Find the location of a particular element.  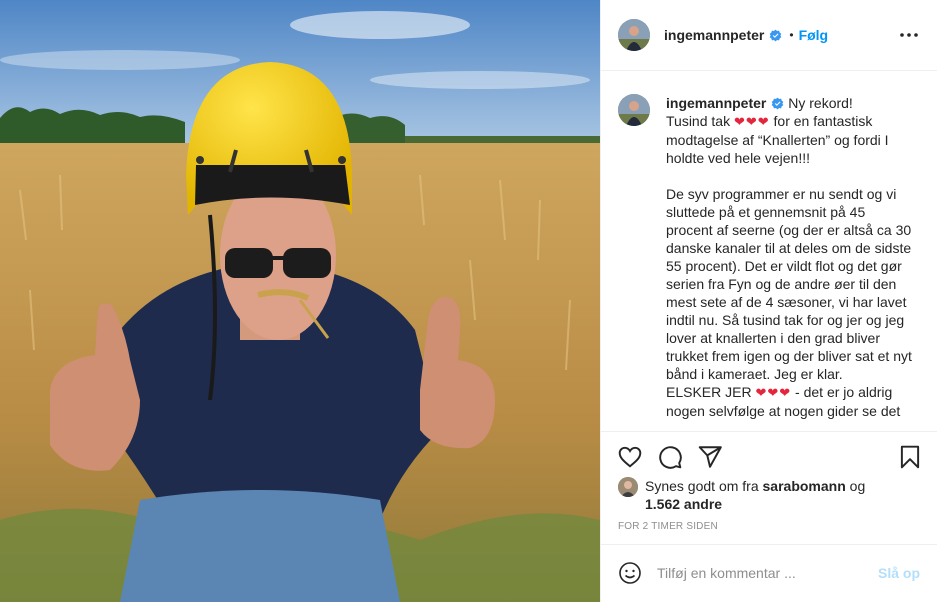

comment-input is located at coordinates (757, 573).